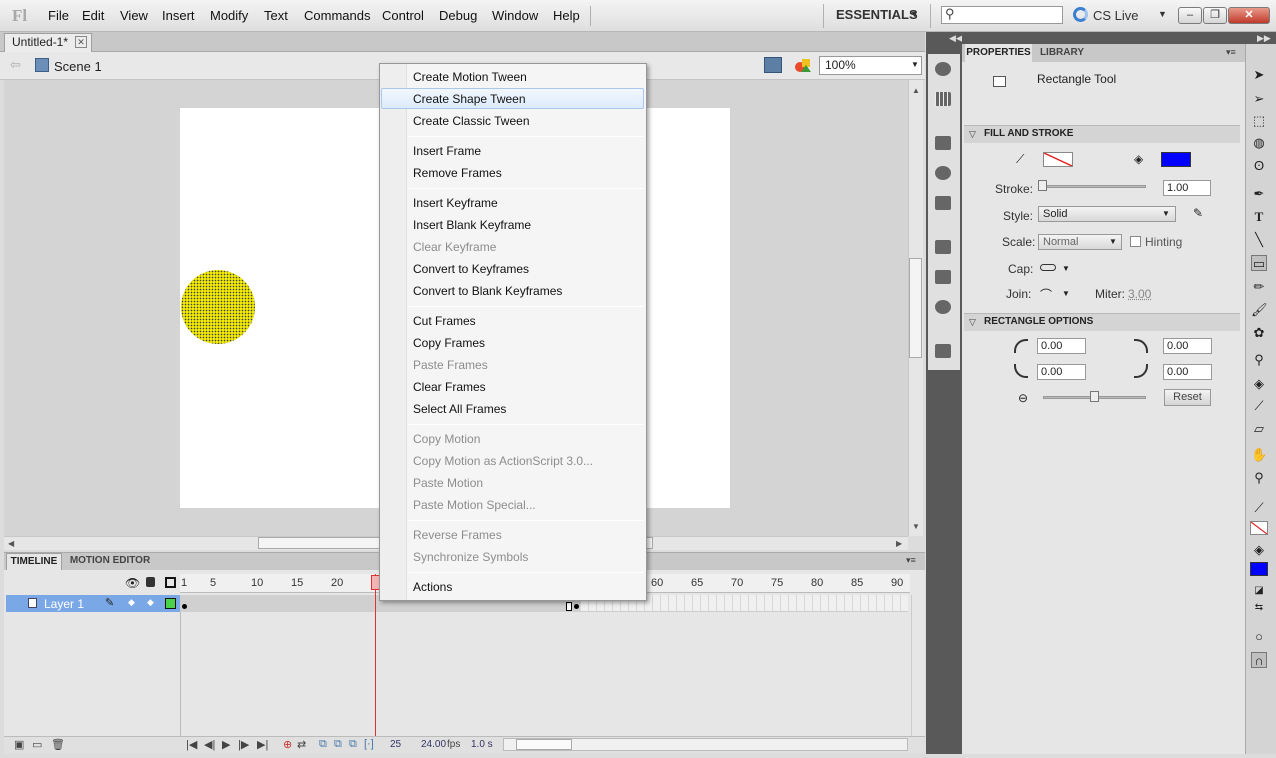 This screenshot has width=1276, height=758. I want to click on menu-item-insert-blank-keyframe: Insert Blank Keyframe, so click(472, 225).